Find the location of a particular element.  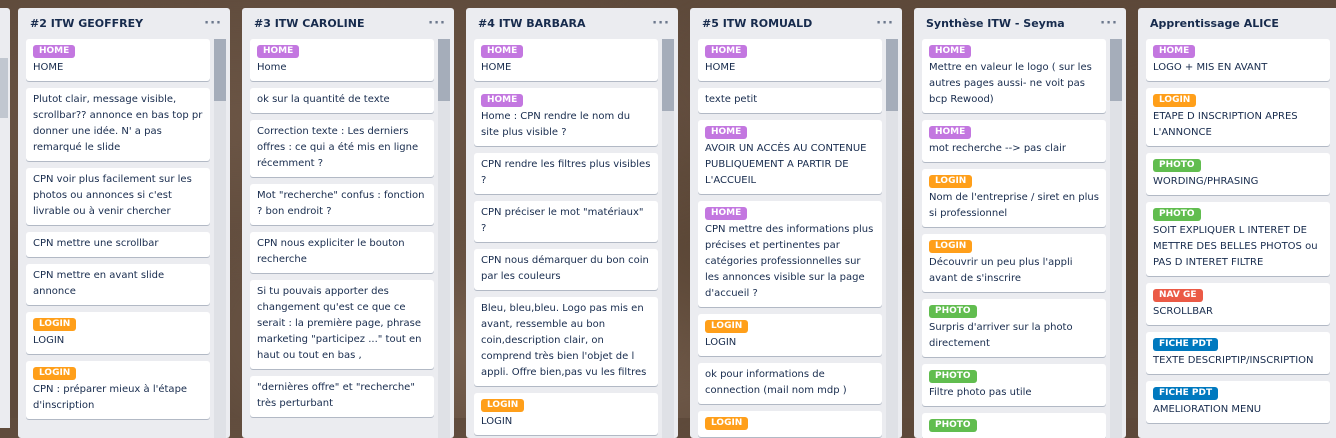

card: CPN rendre les filtres plus visibles ? is located at coordinates (566, 173).